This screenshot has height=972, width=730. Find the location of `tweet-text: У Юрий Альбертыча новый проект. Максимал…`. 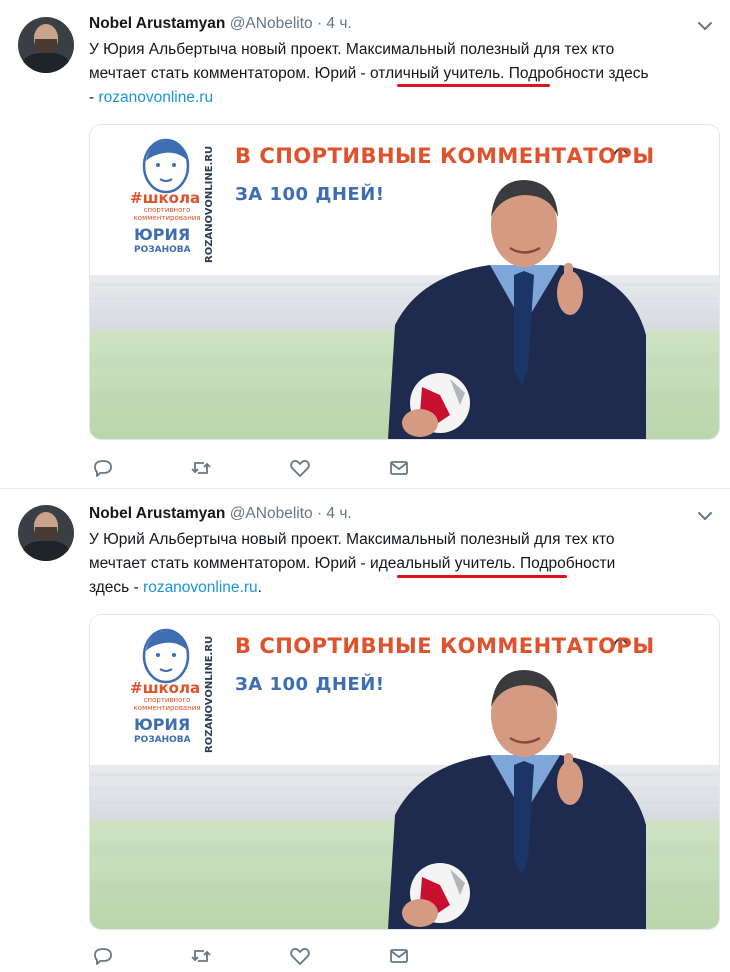

tweet-text: У Юрий Альбертыча новый проект. Максимал… is located at coordinates (352, 563).